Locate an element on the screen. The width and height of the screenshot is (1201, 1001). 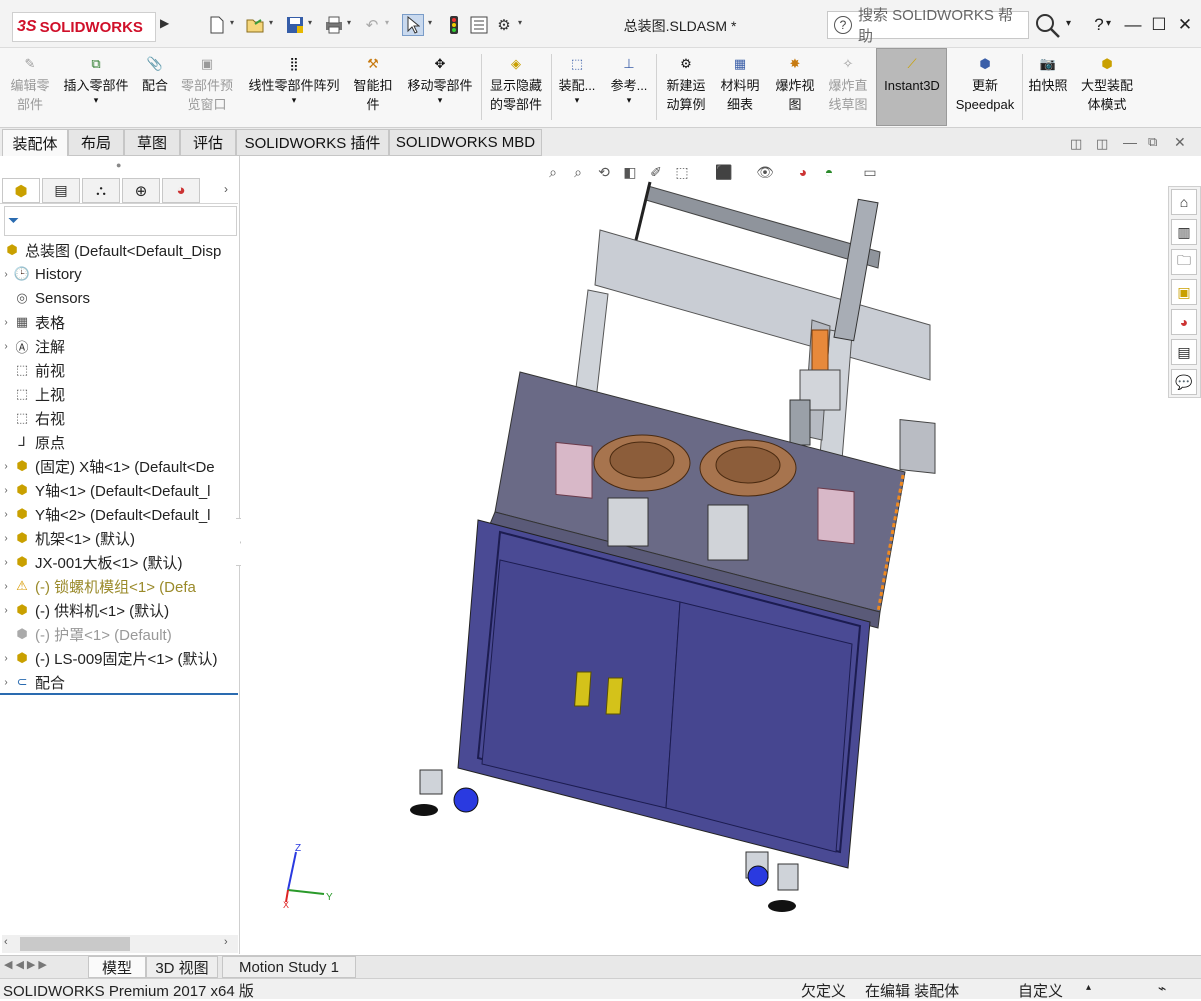
solidworks-resources-icon: ⌂ is located at coordinates (1184, 202).